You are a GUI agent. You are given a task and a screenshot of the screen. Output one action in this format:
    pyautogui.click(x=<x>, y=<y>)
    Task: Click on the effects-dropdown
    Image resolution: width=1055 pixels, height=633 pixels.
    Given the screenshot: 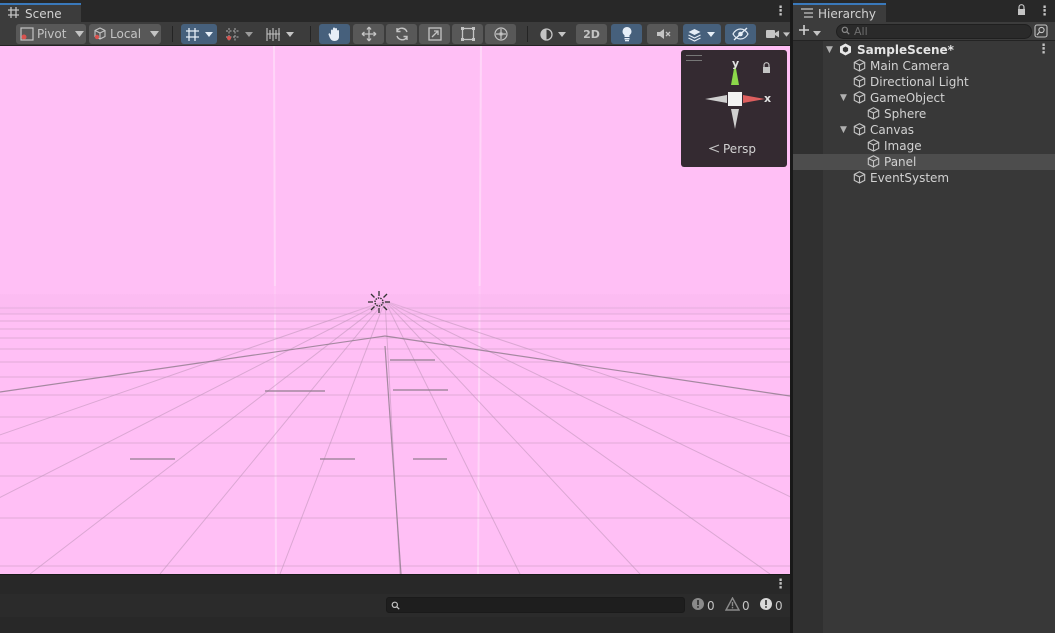 What is the action you would take?
    pyautogui.click(x=702, y=34)
    